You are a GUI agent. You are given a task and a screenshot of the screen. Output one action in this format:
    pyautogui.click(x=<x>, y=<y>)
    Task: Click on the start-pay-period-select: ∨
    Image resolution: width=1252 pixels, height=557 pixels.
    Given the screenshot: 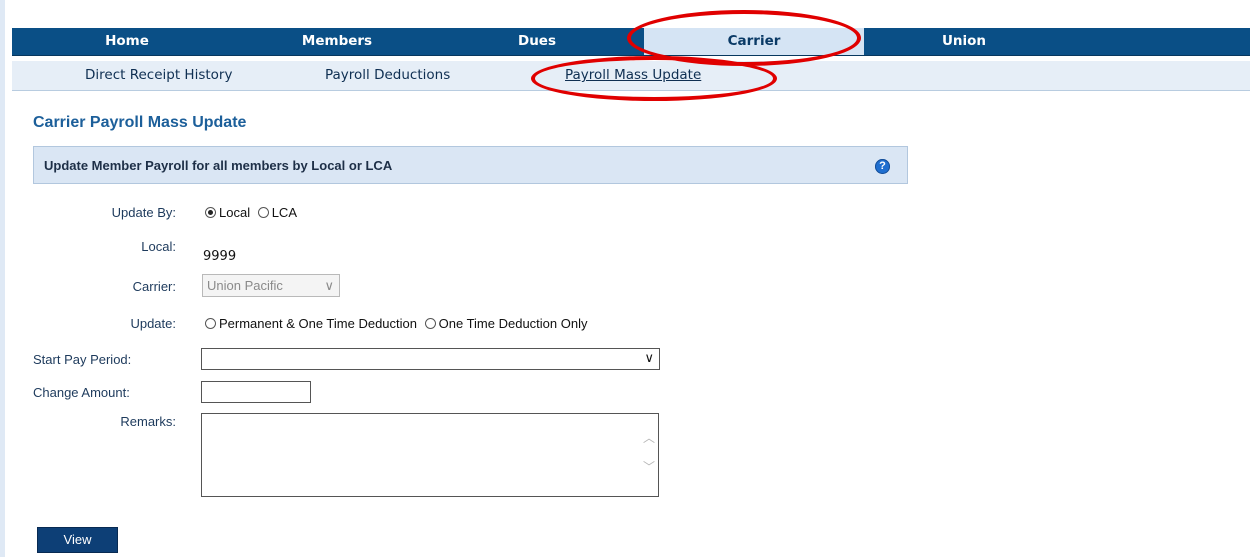 What is the action you would take?
    pyautogui.click(x=430, y=359)
    